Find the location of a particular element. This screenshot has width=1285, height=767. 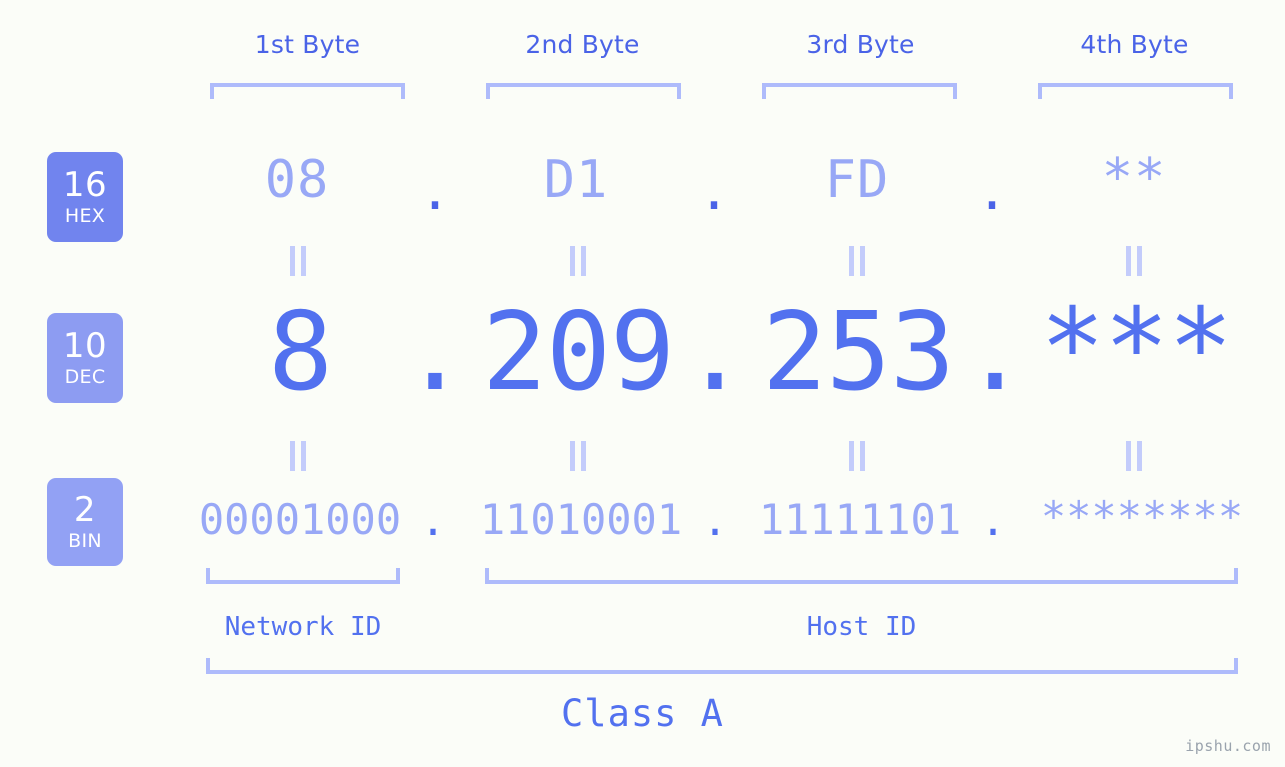

dec-byte-4: *** is located at coordinates (1136, 348).